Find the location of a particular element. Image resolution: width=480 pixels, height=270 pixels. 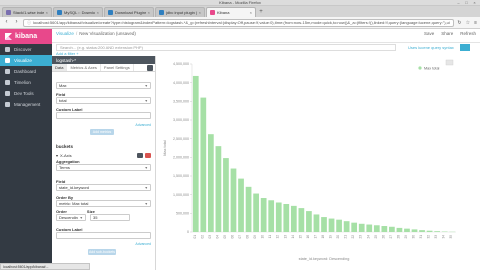

legend-swatch is located at coordinates (420, 68).